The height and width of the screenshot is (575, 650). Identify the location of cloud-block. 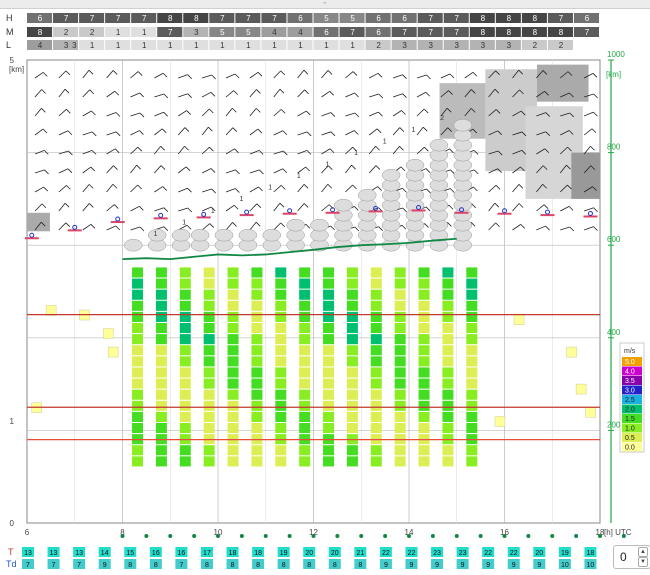
(38, 222).